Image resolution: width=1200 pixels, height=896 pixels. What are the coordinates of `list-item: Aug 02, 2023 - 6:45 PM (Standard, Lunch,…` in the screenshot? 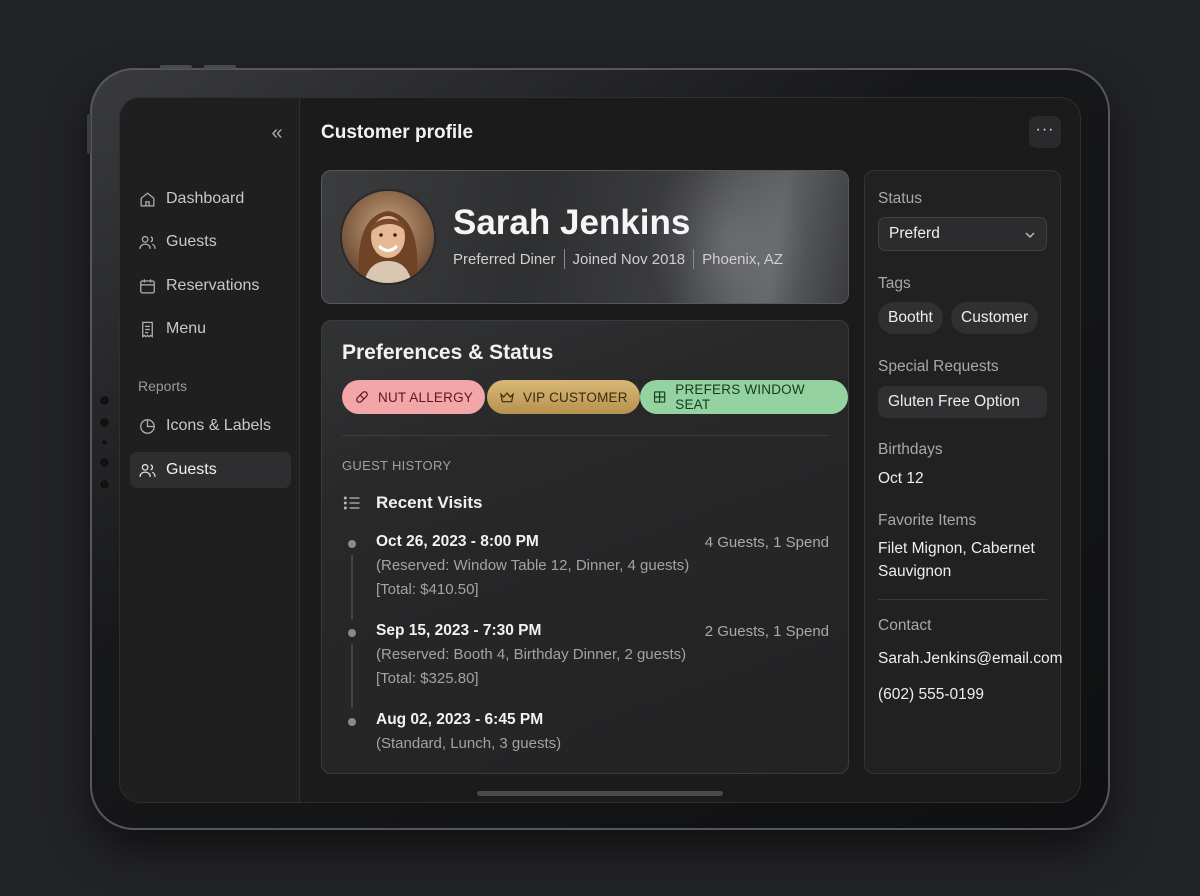 It's located at (585, 736).